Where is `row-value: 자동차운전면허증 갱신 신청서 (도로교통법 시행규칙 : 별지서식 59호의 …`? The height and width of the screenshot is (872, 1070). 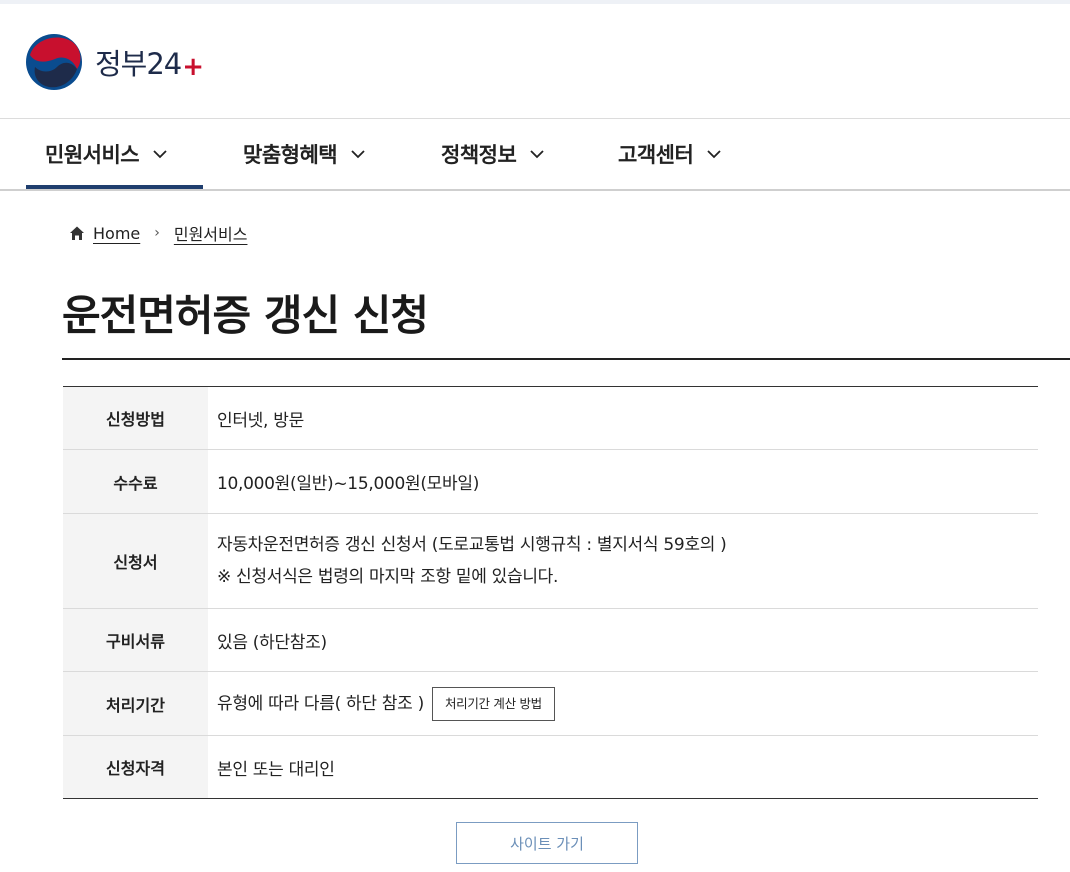 row-value: 자동차운전면허증 갱신 신청서 (도로교통법 시행규칙 : 별지서식 59호의 … is located at coordinates (472, 545).